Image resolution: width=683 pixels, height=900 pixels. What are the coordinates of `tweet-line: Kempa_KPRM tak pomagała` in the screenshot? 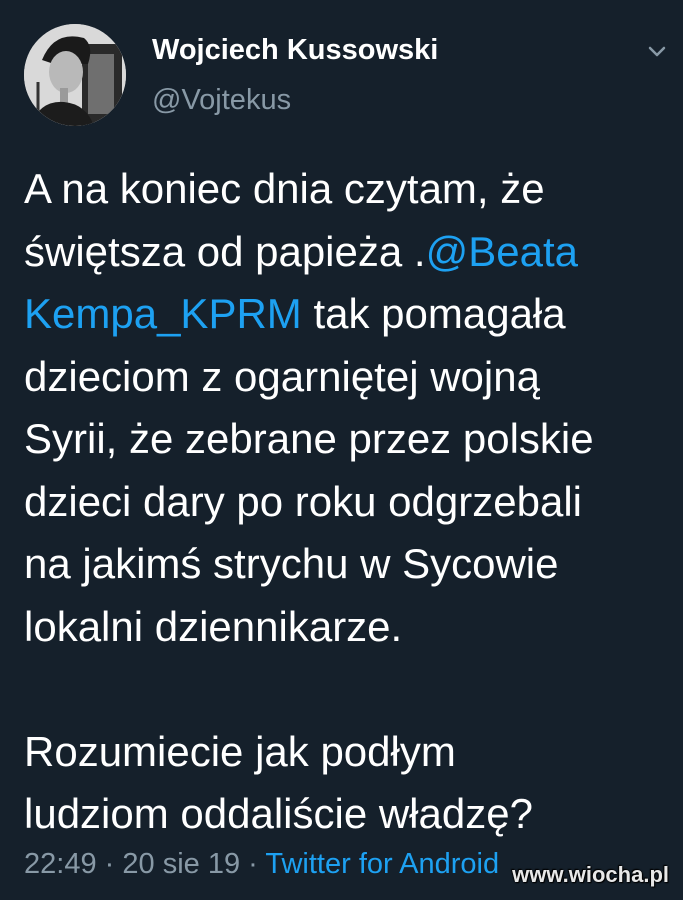 It's located at (349, 314).